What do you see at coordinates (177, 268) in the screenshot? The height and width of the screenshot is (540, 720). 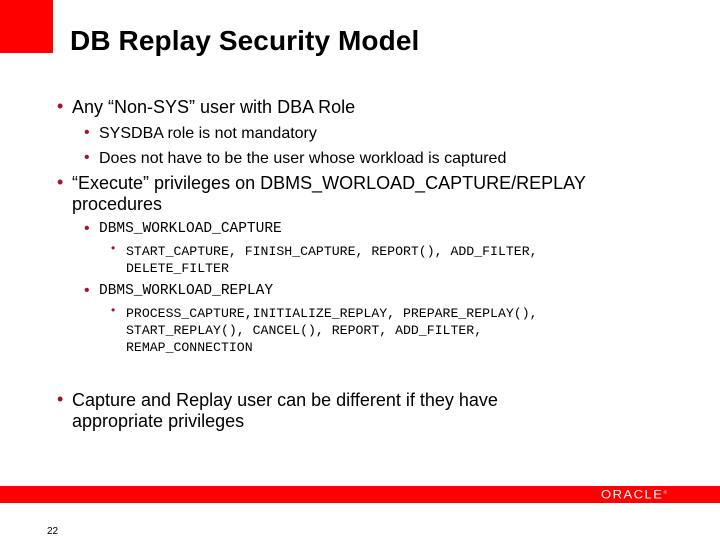 I see `capture-procedures-line2: DELETE_FILTER` at bounding box center [177, 268].